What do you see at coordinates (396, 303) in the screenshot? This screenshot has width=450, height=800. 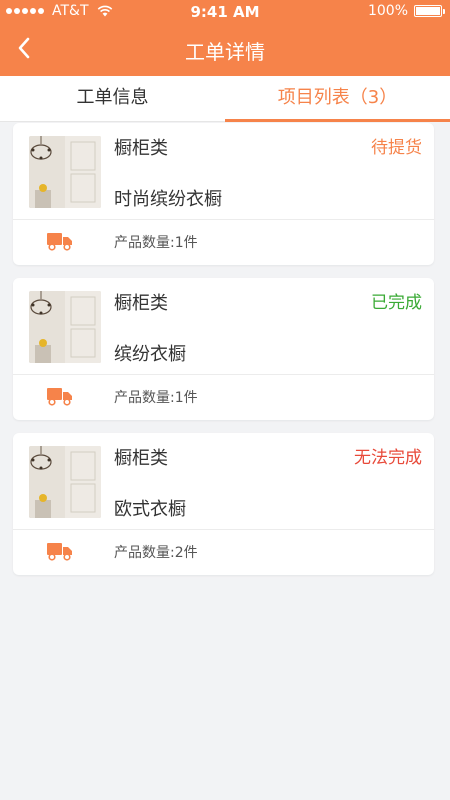 I see `status-badge: 已完成` at bounding box center [396, 303].